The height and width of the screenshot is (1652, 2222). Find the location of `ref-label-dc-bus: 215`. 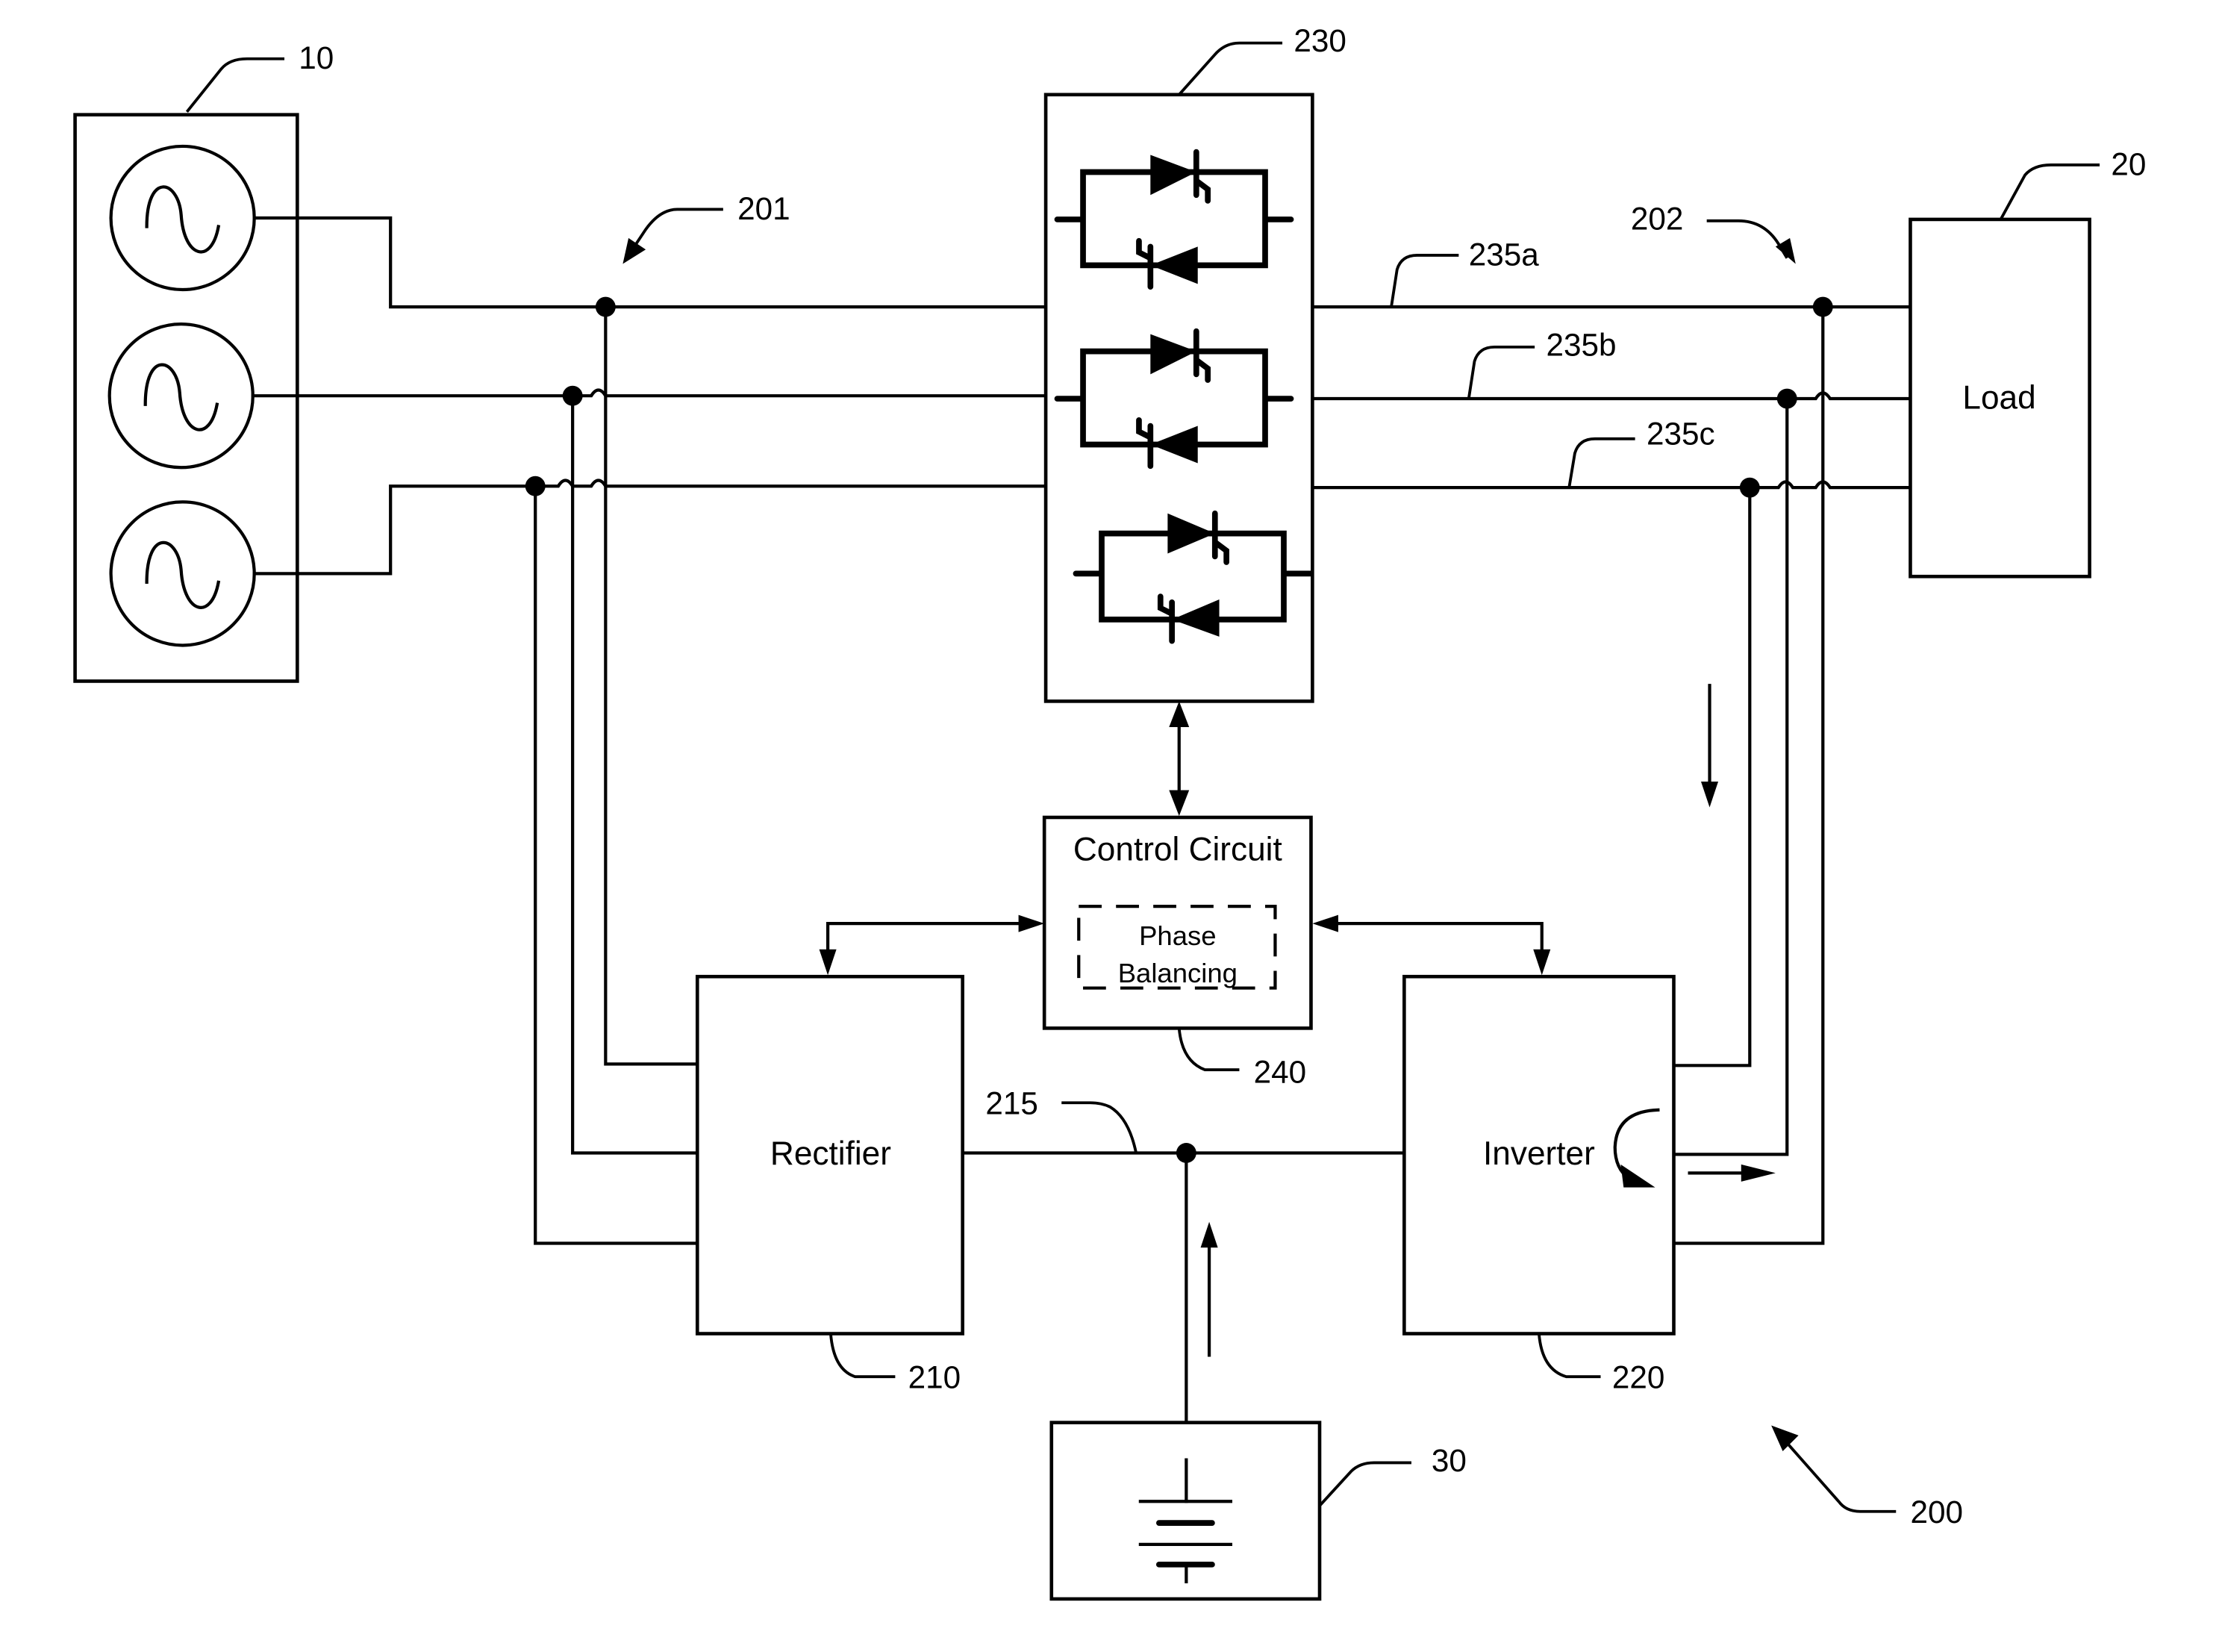

ref-label-dc-bus: 215 is located at coordinates (1011, 1103).